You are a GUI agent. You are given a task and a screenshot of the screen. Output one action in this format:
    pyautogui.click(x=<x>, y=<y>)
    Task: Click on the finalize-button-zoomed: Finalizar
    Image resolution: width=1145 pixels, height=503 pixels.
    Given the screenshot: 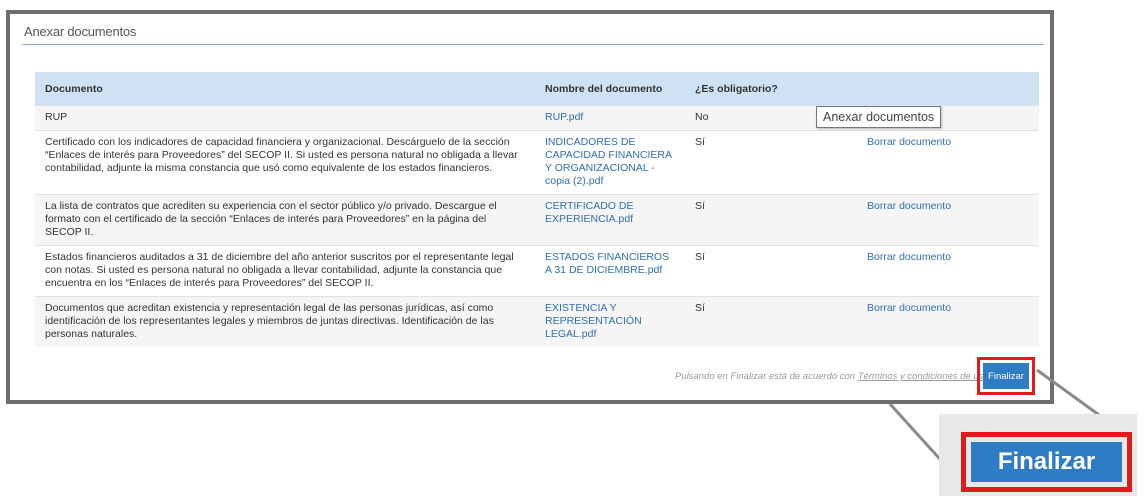 What is the action you would take?
    pyautogui.click(x=1046, y=462)
    